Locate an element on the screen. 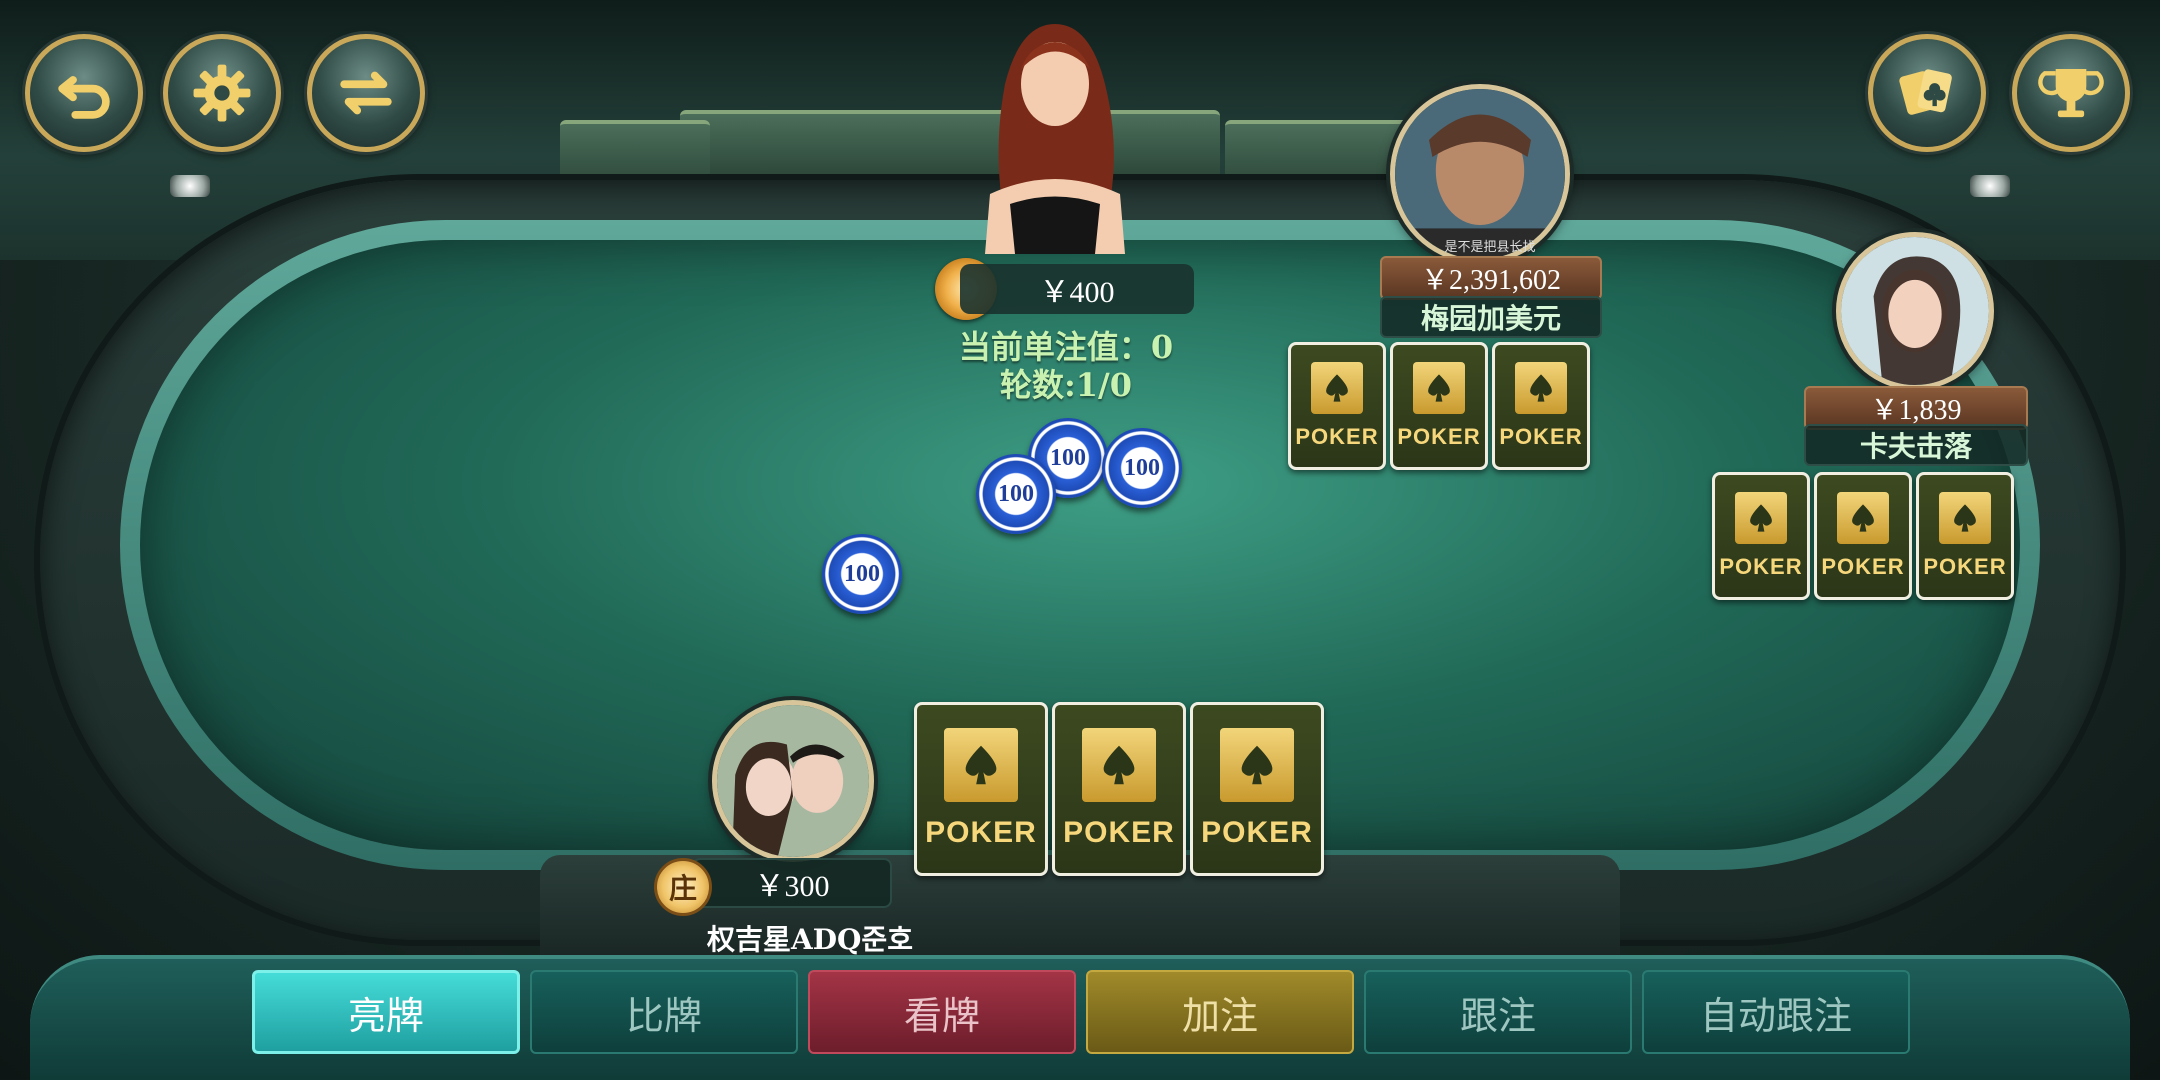 The width and height of the screenshot is (2160, 1080). cards-icon is located at coordinates (1925, 92).